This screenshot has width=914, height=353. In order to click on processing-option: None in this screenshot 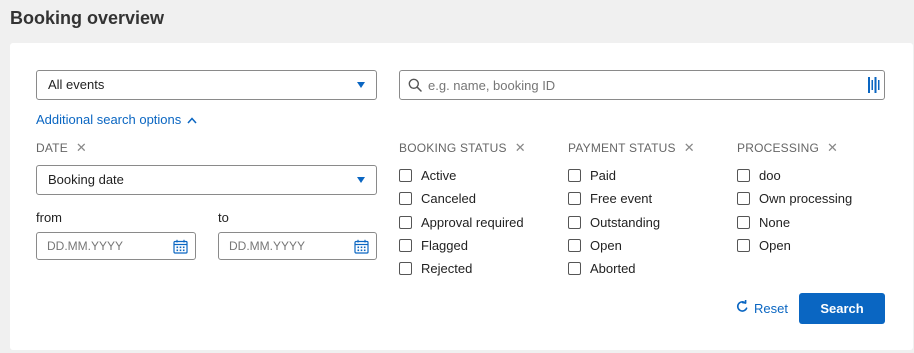, I will do `click(763, 222)`.